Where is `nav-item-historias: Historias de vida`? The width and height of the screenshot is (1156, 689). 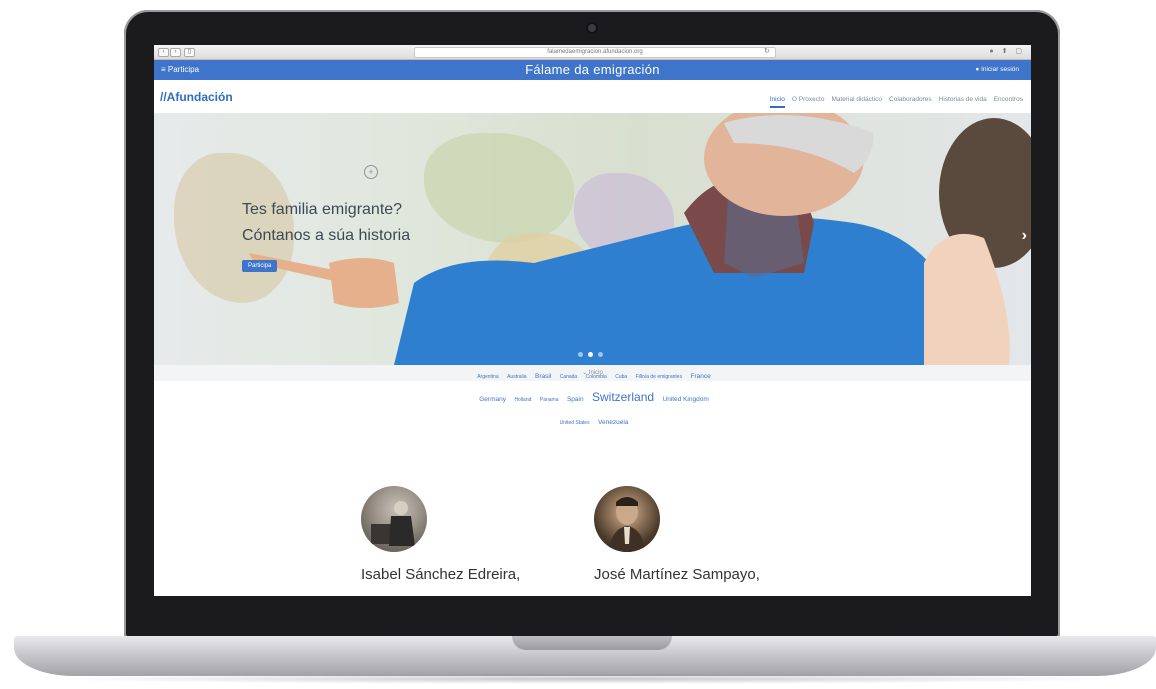 nav-item-historias: Historias de vida is located at coordinates (963, 102).